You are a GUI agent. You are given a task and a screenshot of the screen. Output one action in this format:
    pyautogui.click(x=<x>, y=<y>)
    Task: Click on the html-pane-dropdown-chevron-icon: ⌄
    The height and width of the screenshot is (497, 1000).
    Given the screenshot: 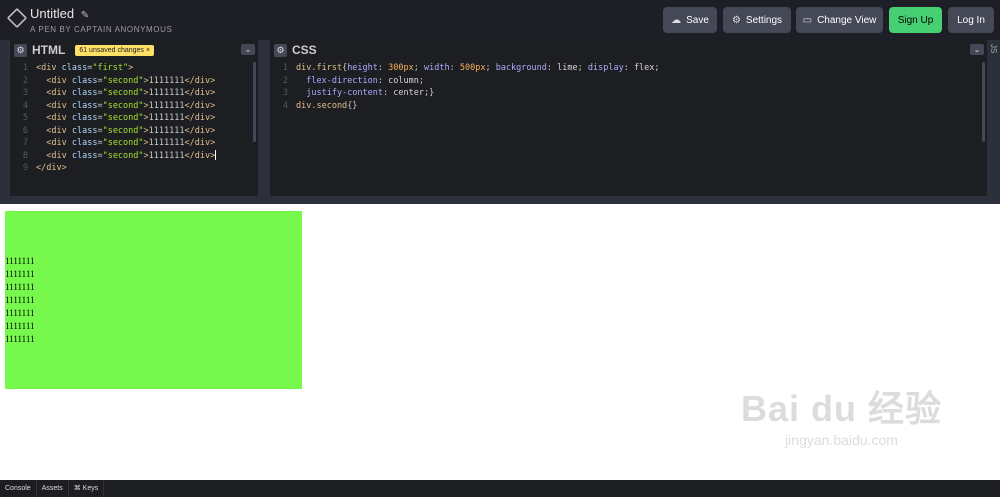 What is the action you would take?
    pyautogui.click(x=248, y=49)
    